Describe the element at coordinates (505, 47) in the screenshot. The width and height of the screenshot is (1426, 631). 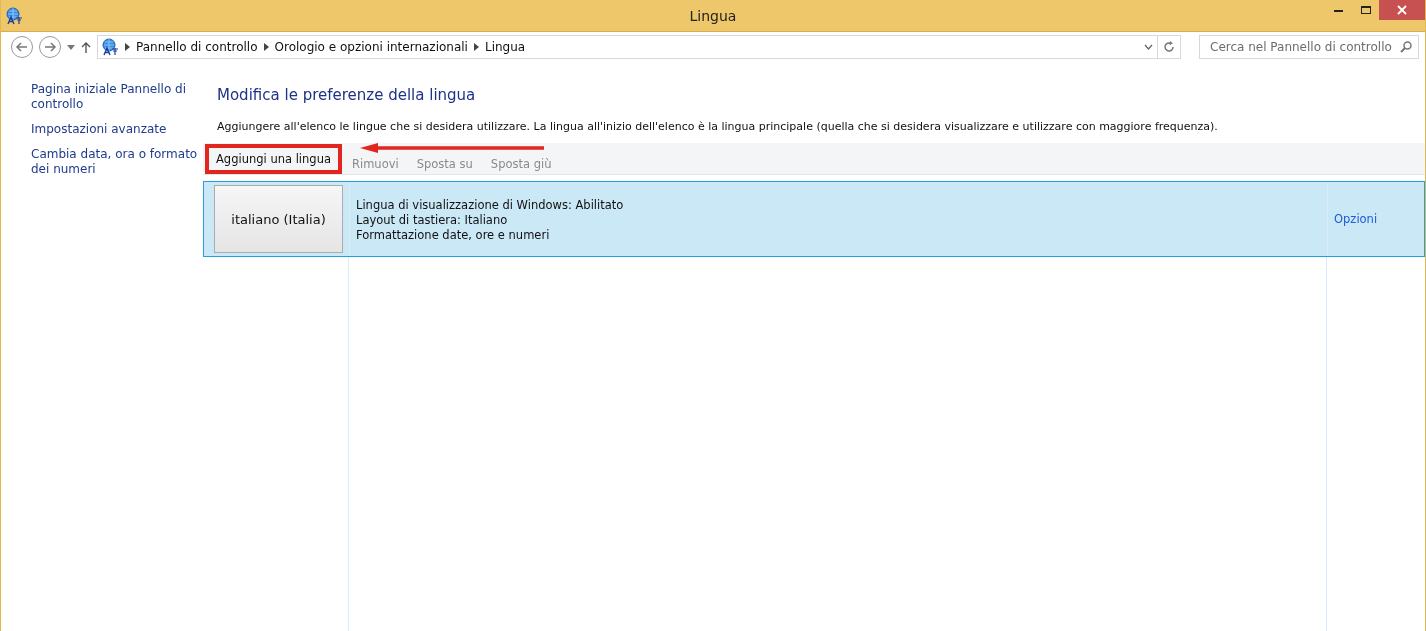
I see `breadcrumb-item: Lingua` at that location.